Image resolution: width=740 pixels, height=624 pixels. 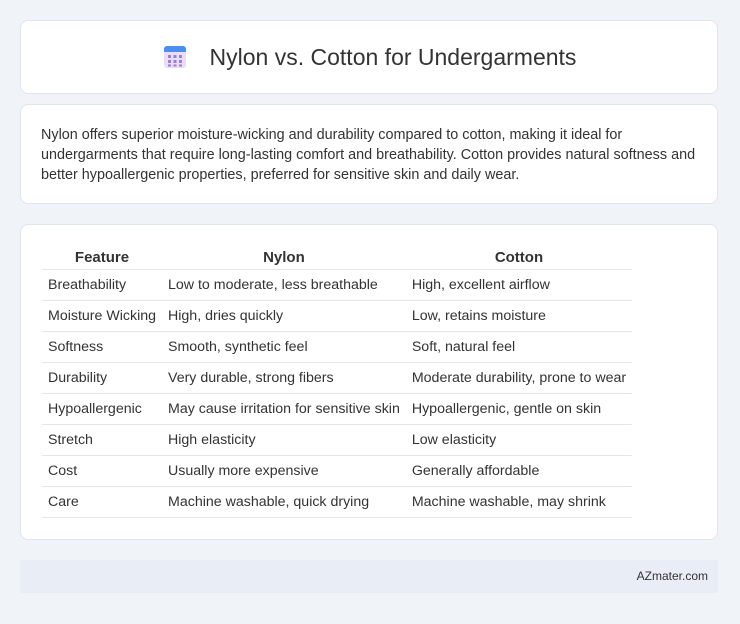 I want to click on column-header-nylon: Nylon, so click(x=284, y=257).